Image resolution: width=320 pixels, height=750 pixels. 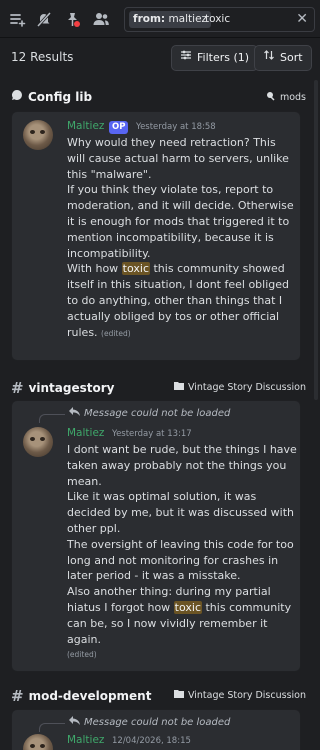 I want to click on threads-icon, so click(x=17, y=19).